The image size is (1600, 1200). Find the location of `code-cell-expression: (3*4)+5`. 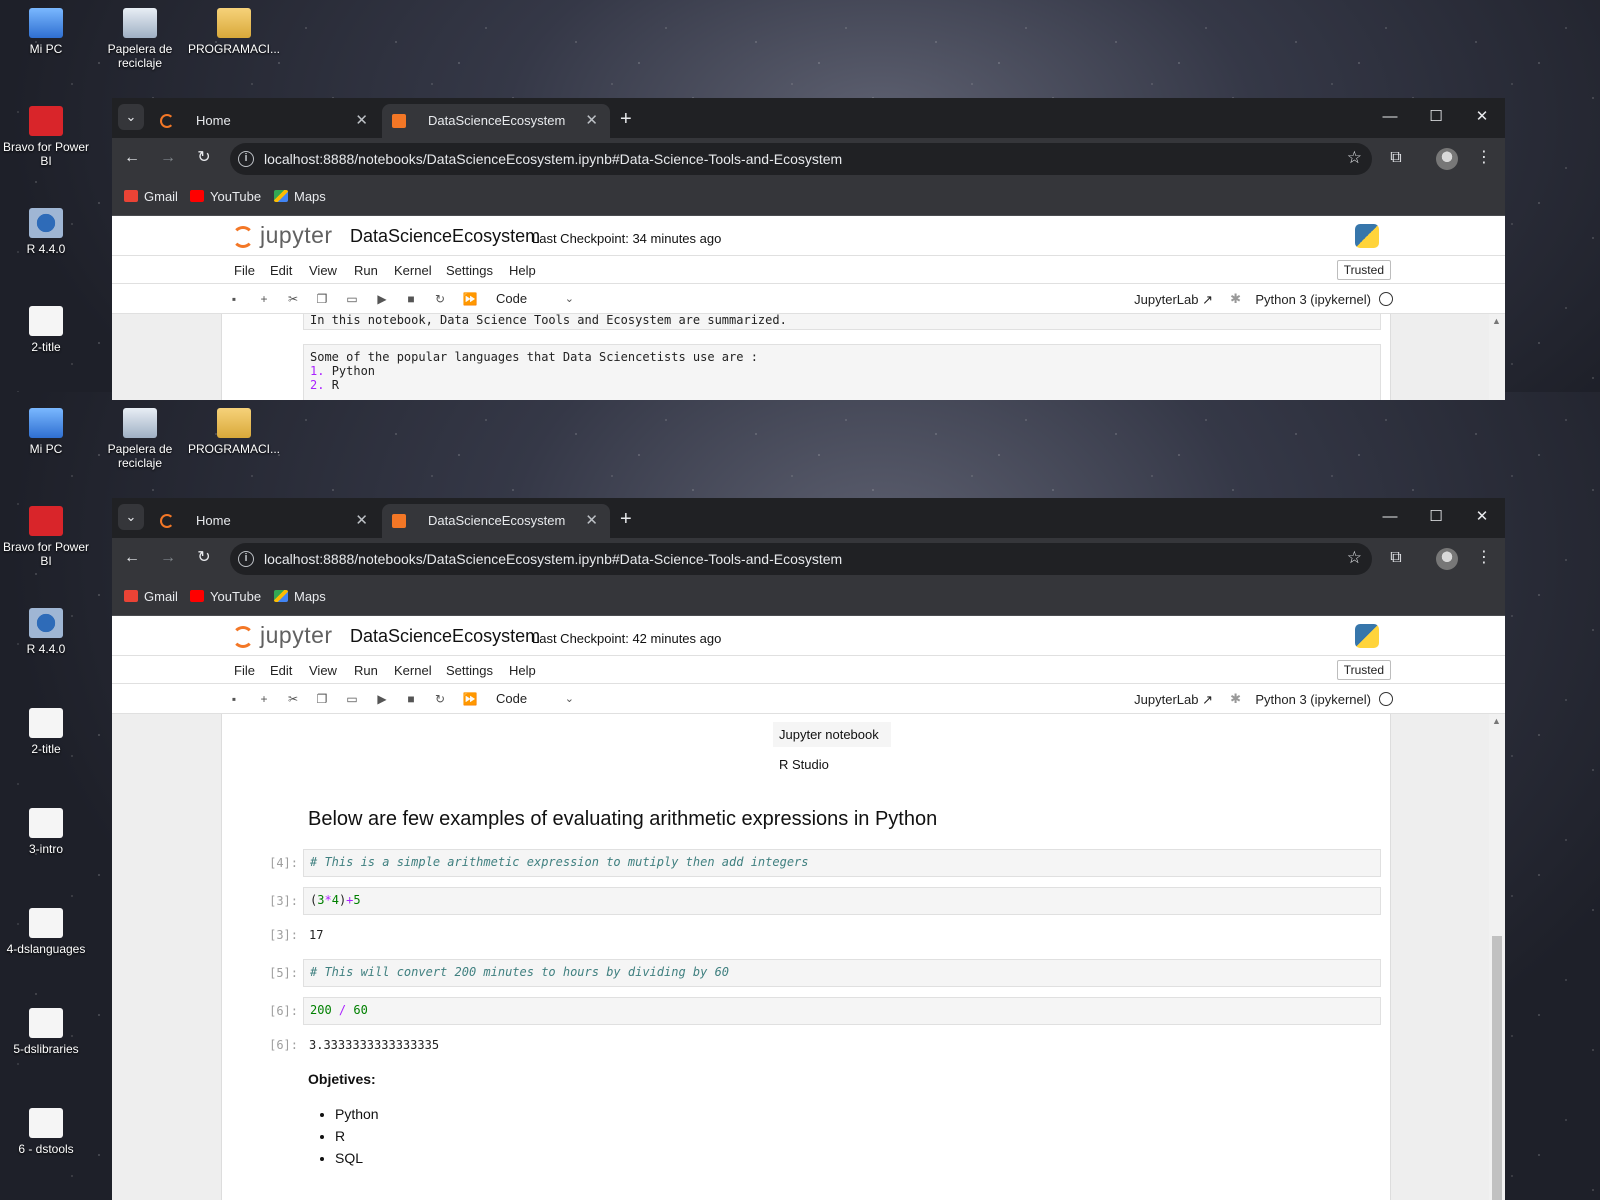

code-cell-expression: (3*4)+5 is located at coordinates (842, 901).